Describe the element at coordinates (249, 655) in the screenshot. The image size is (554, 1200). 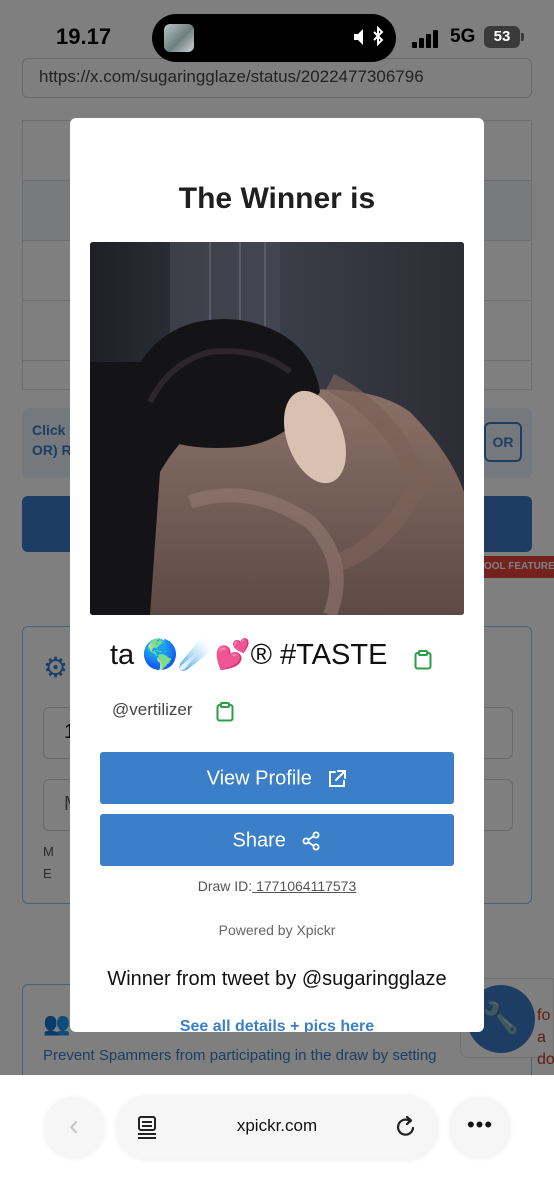
I see `winner-display-name: ta 🌎☄️💕® #TASTE` at that location.